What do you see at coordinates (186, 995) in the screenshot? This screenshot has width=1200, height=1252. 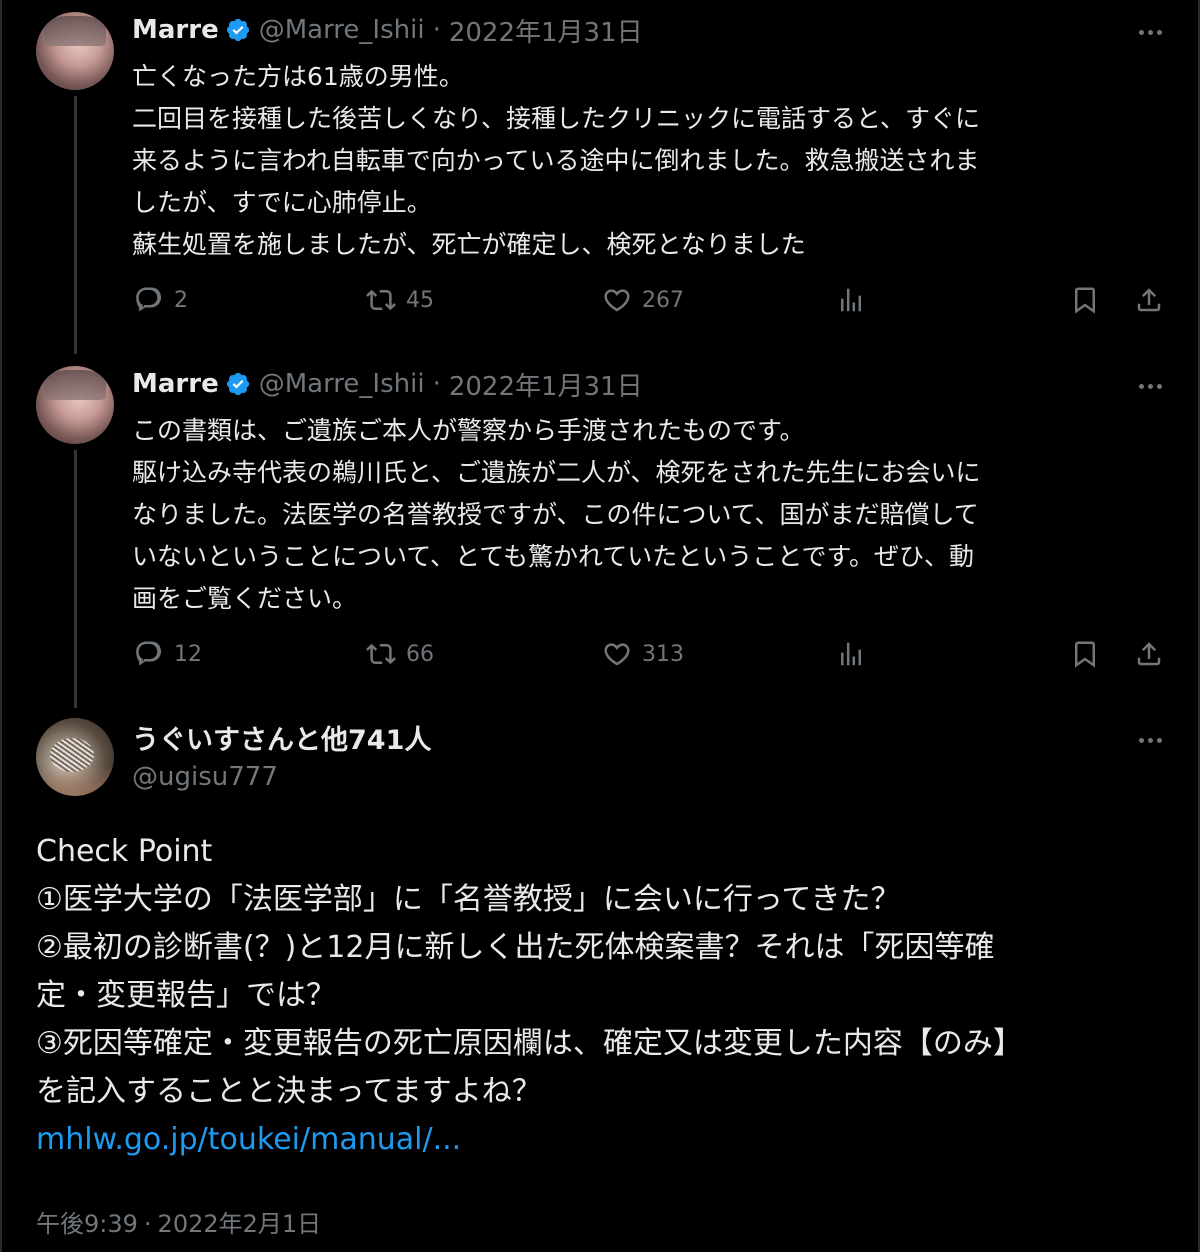 I see `text-line: 定・変更報告」では？` at bounding box center [186, 995].